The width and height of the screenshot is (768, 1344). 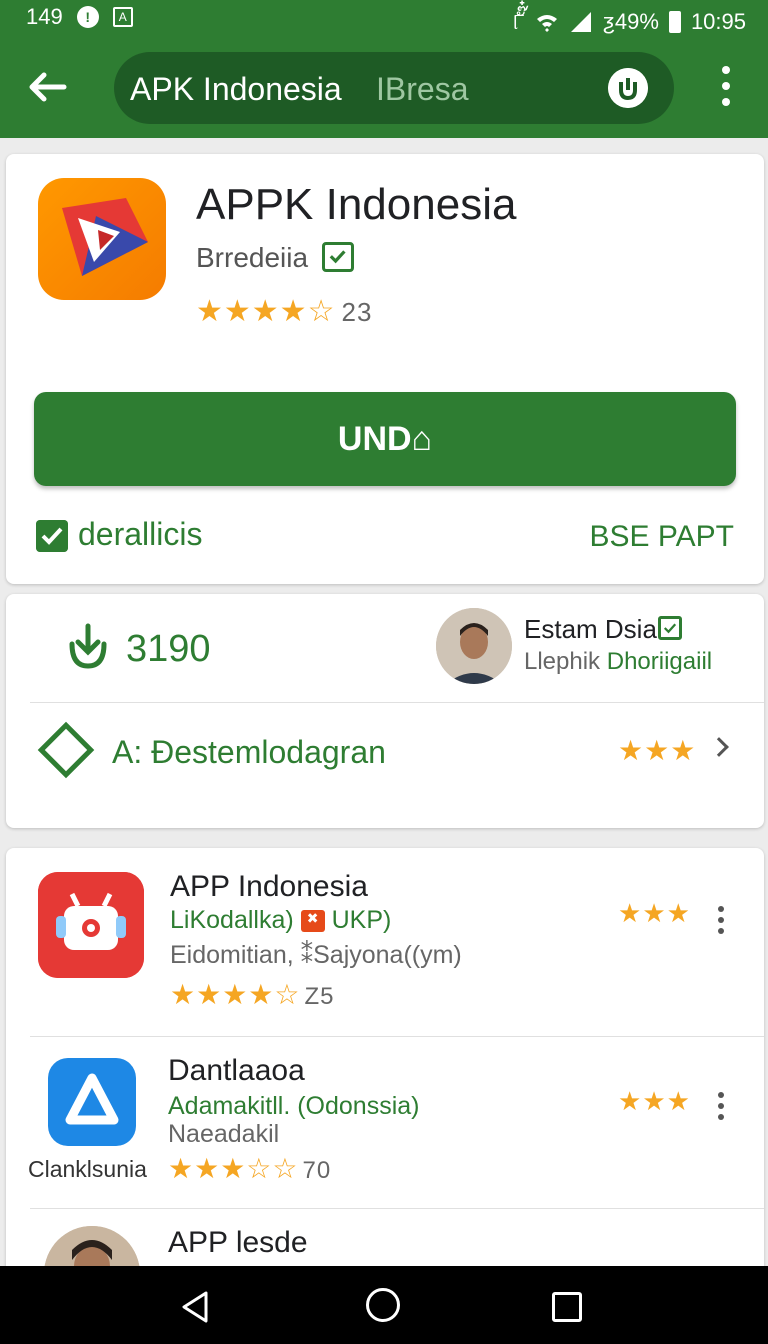 I want to click on list-item-rating: ★★★☆☆ 70, so click(x=249, y=1168).